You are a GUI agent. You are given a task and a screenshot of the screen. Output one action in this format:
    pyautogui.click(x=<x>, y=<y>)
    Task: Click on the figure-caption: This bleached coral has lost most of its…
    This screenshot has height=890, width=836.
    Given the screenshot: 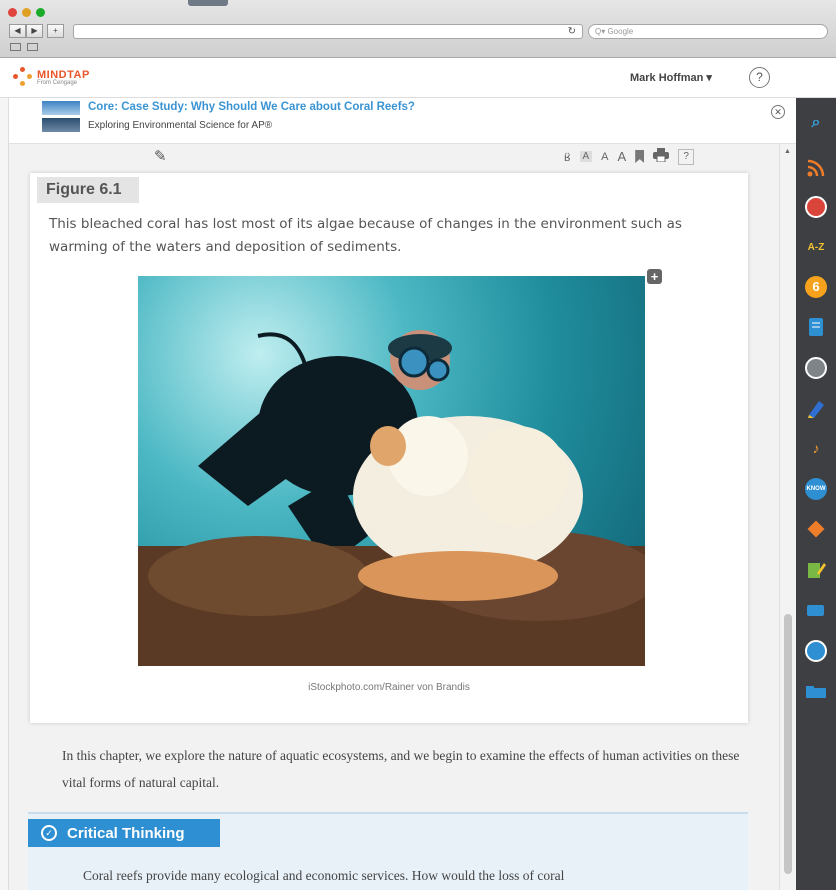 What is the action you would take?
    pyautogui.click(x=365, y=235)
    